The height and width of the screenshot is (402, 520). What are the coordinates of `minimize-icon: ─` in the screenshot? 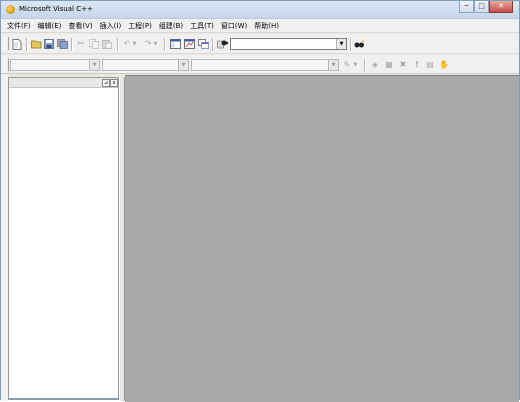 It's located at (466, 6).